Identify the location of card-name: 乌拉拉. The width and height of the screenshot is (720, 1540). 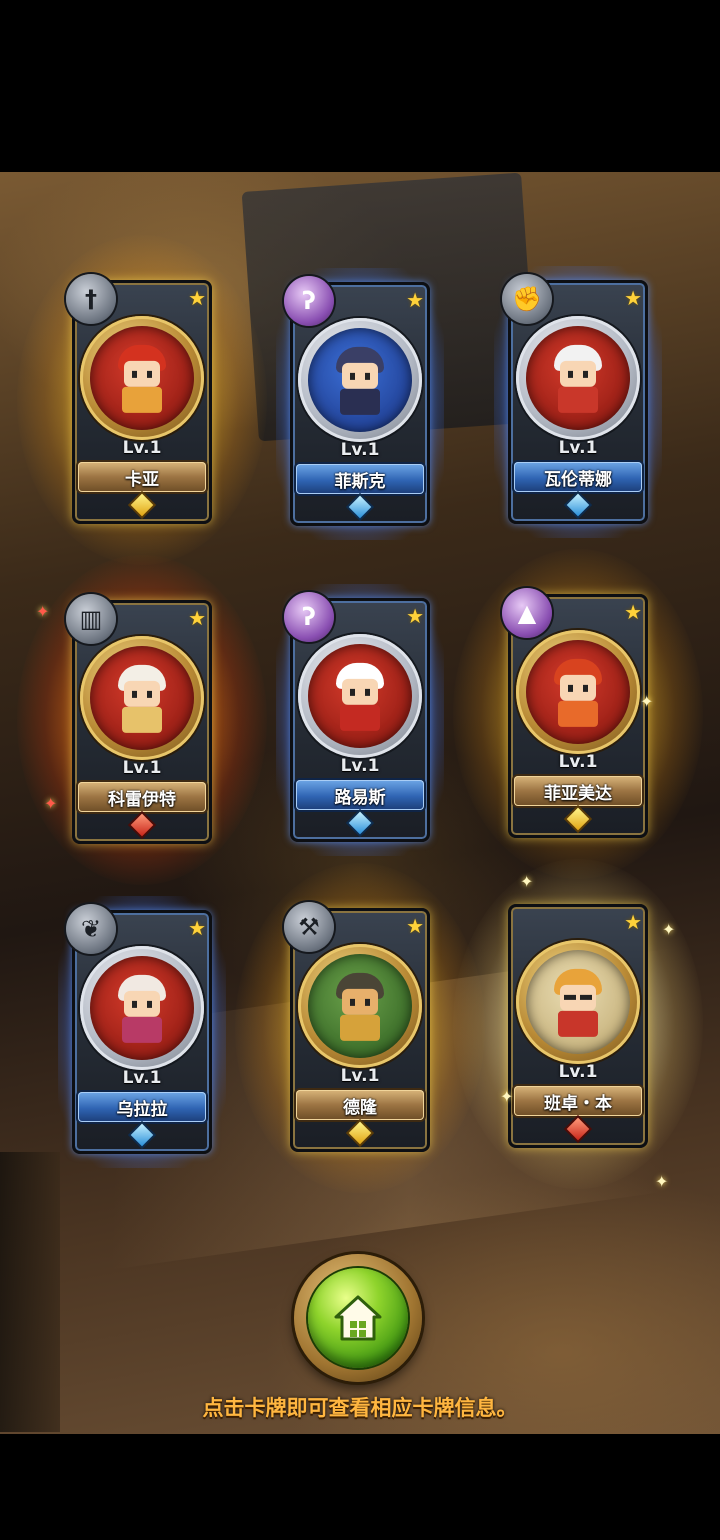
(142, 1107).